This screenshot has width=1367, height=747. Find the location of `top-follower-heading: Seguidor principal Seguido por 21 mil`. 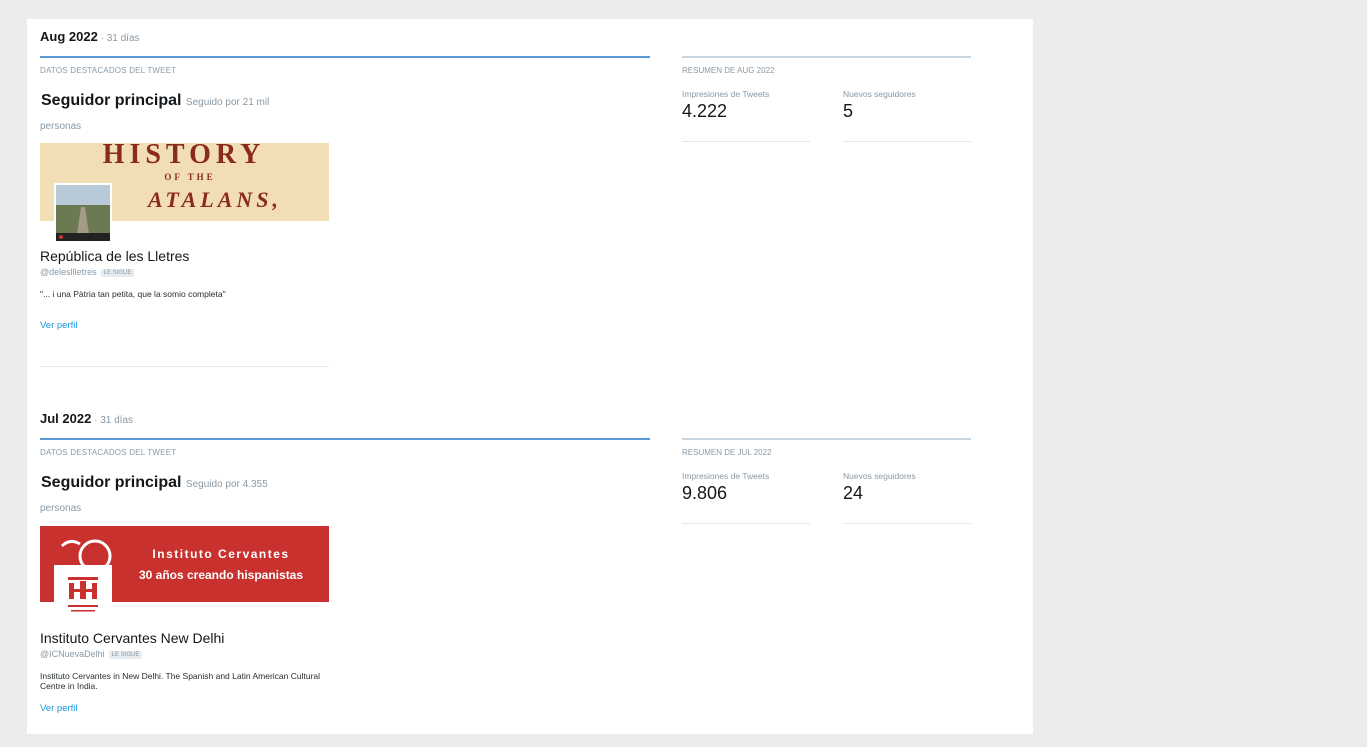

top-follower-heading: Seguidor principal Seguido por 21 mil is located at coordinates (155, 101).